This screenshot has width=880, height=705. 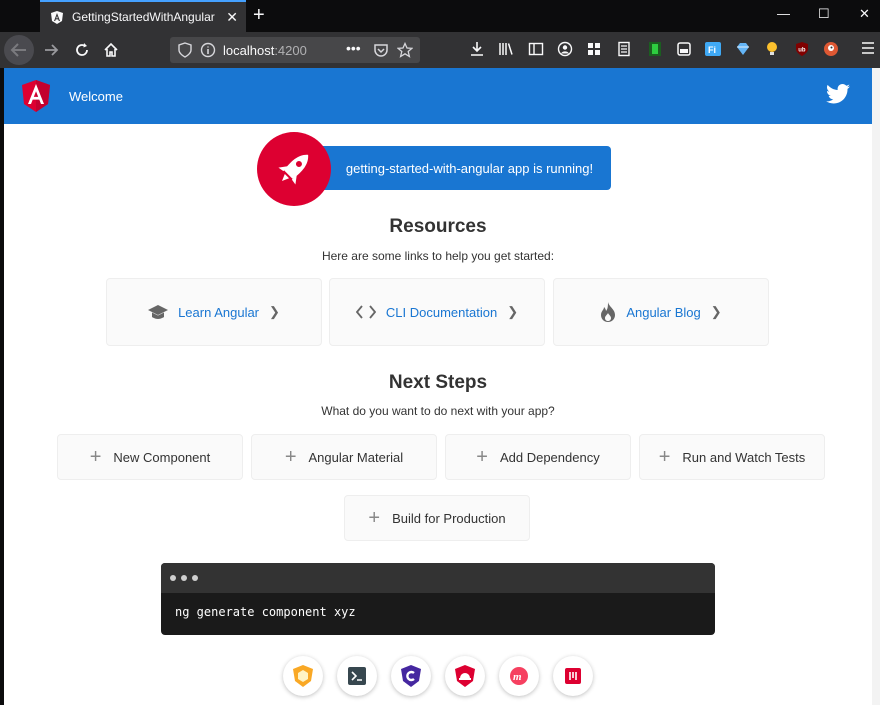 I want to click on maximize-button: ☐, so click(x=824, y=14).